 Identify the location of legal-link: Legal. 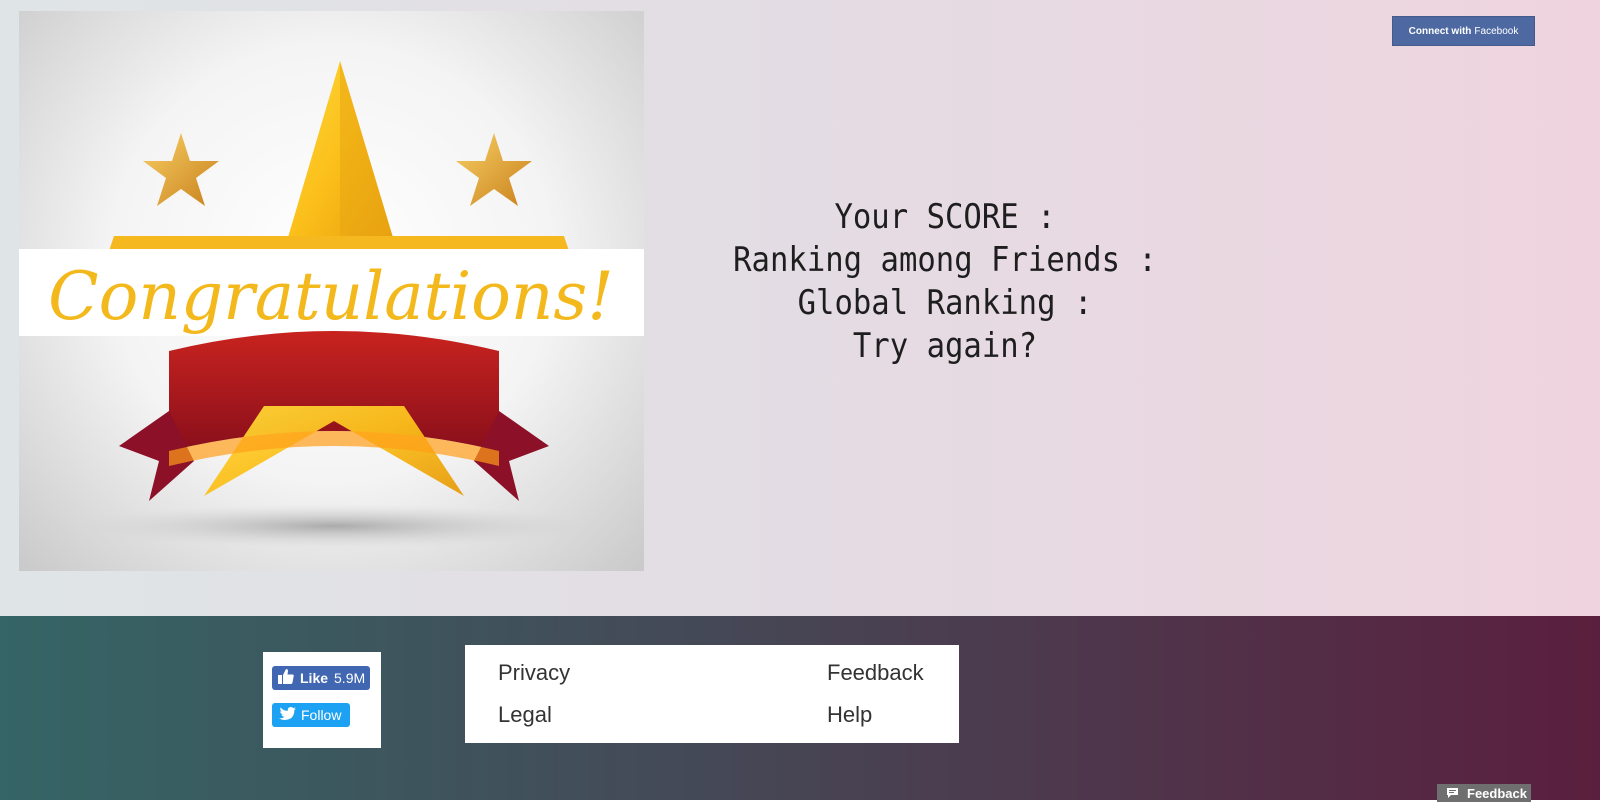
(525, 715).